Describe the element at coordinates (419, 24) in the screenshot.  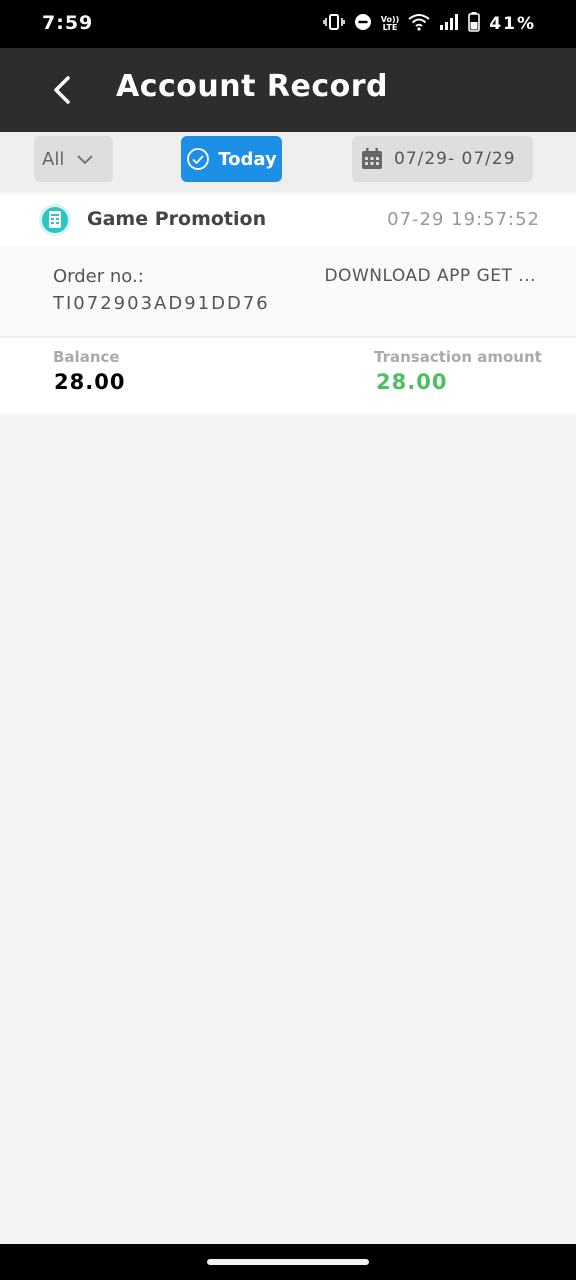
I see `wifi-icon` at that location.